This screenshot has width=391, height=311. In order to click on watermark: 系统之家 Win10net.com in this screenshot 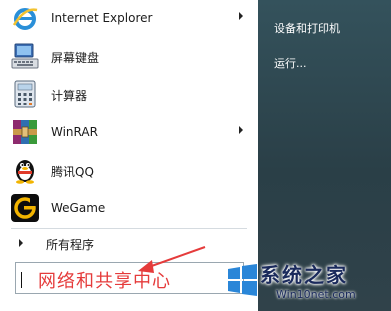, I will do `click(306, 284)`.